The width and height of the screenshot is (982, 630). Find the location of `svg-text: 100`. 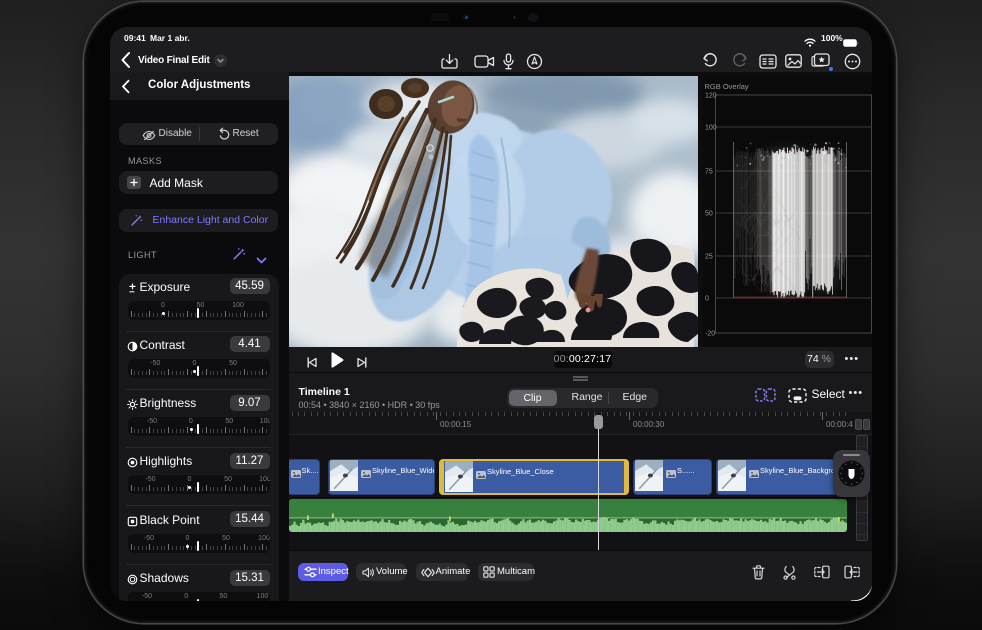

svg-text: 100 is located at coordinates (711, 128).